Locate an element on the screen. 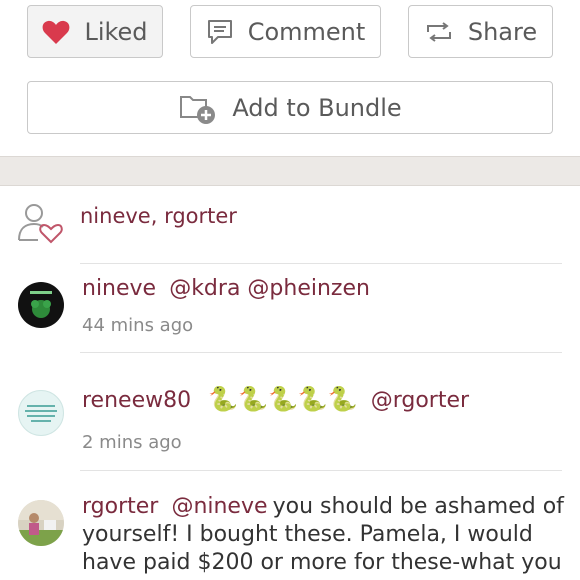  section-divider is located at coordinates (290, 171).